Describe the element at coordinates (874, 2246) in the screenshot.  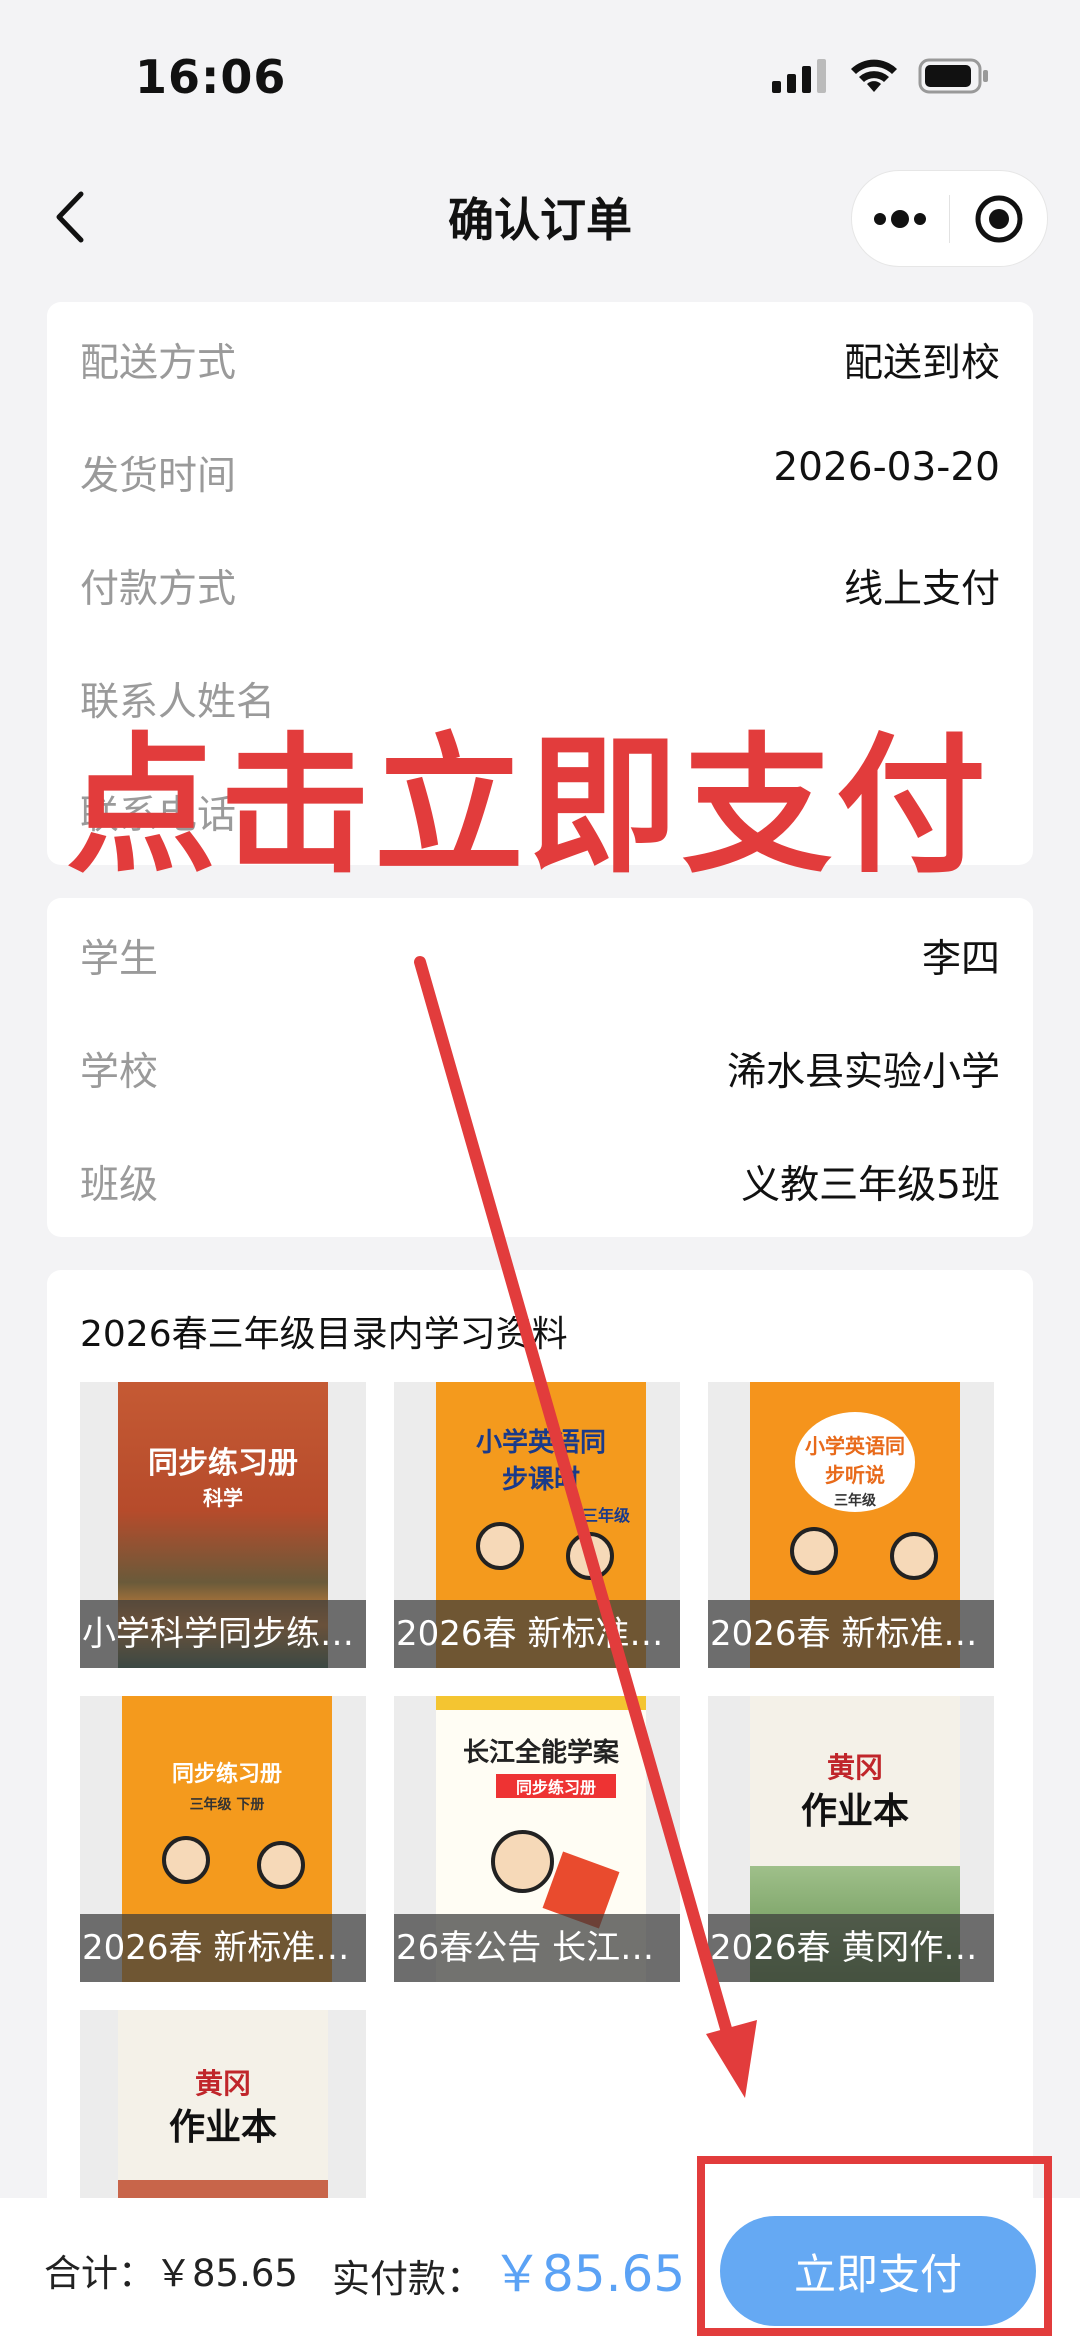
I see `annotation-highlight-box` at that location.